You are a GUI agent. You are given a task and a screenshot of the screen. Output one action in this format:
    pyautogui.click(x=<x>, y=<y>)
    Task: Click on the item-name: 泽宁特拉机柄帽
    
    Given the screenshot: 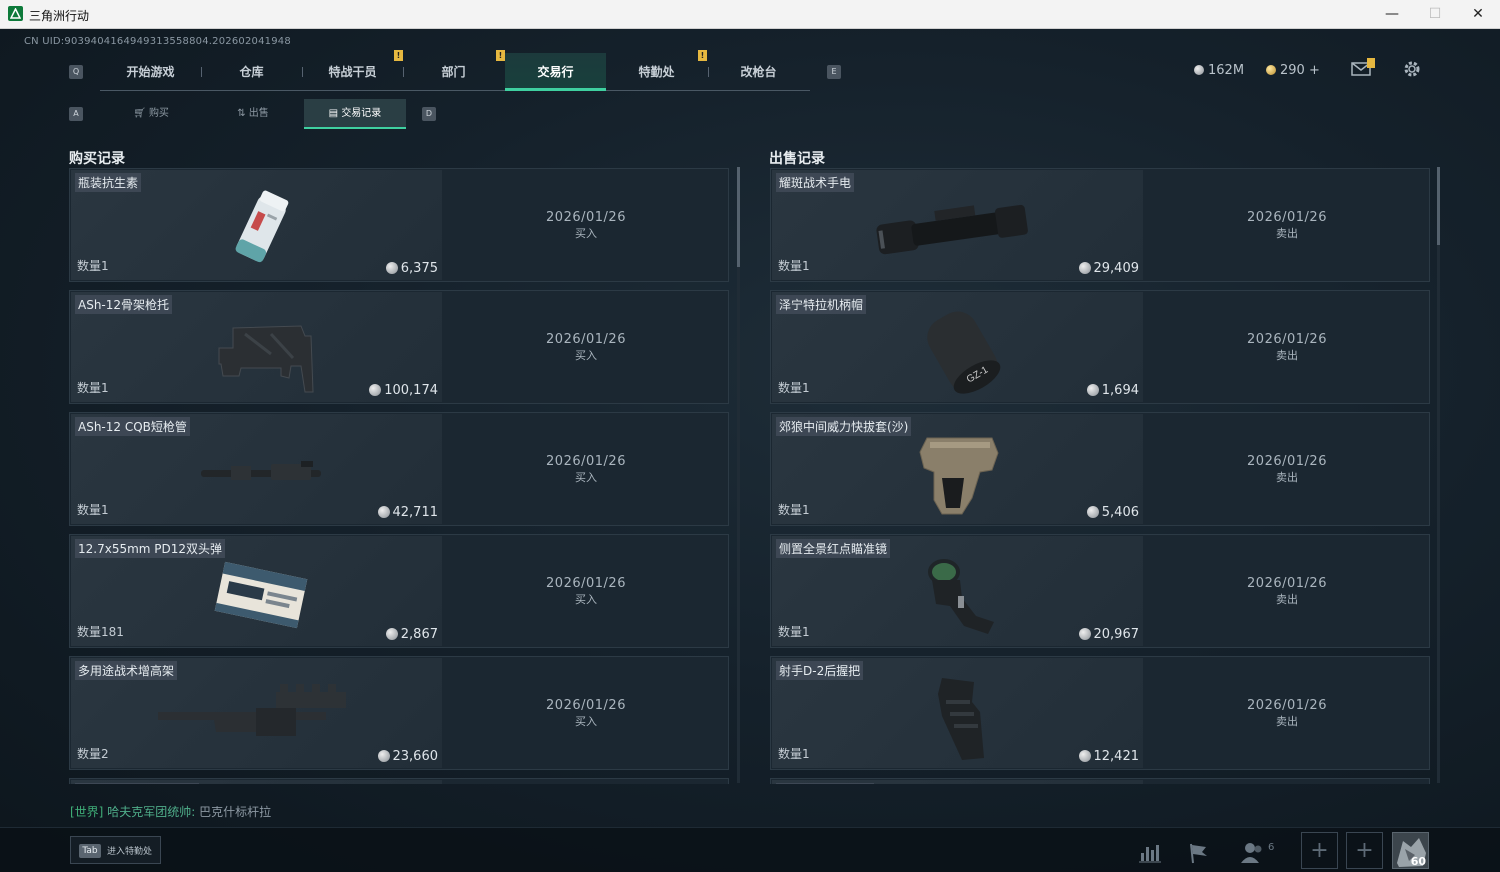 What is the action you would take?
    pyautogui.click(x=821, y=304)
    